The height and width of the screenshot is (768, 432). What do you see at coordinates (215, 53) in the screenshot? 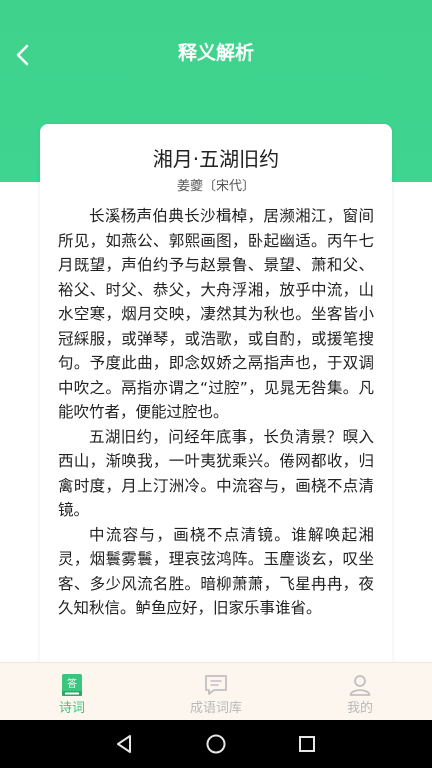
I see `page-title: 释义解析` at bounding box center [215, 53].